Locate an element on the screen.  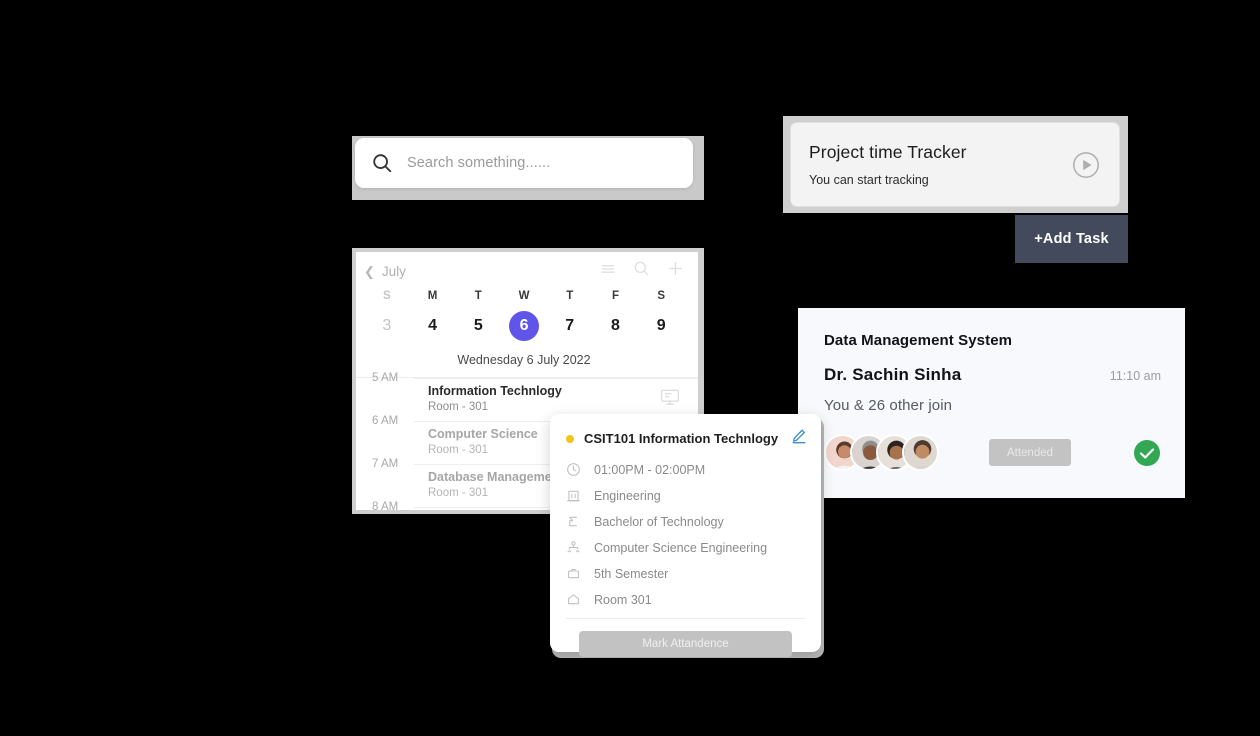
clock-icon is located at coordinates (574, 469).